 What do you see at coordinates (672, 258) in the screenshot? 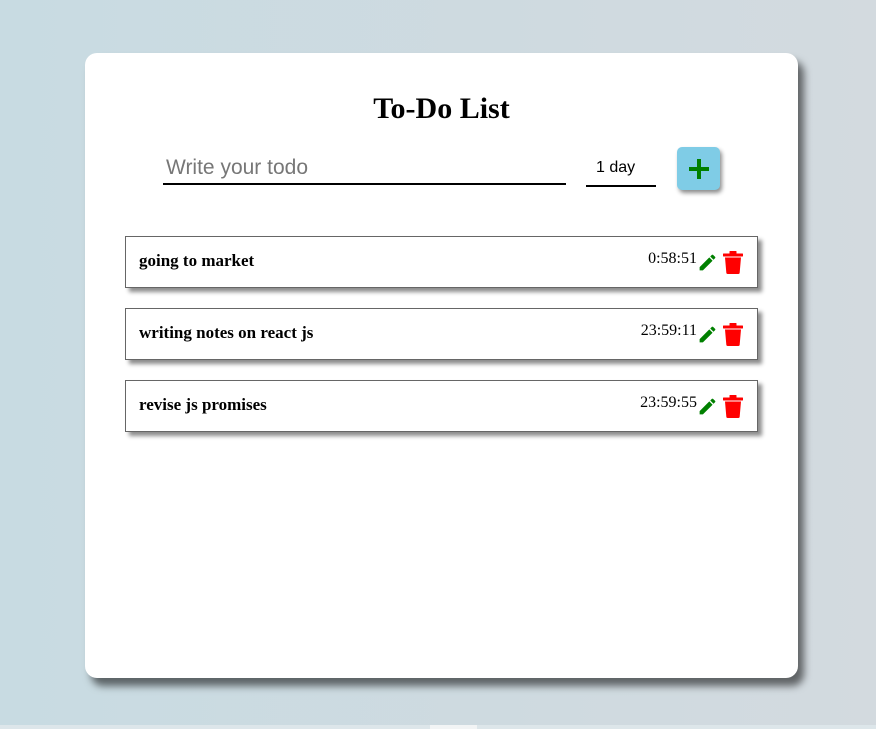
I see `todo-timer: 0:58:51` at bounding box center [672, 258].